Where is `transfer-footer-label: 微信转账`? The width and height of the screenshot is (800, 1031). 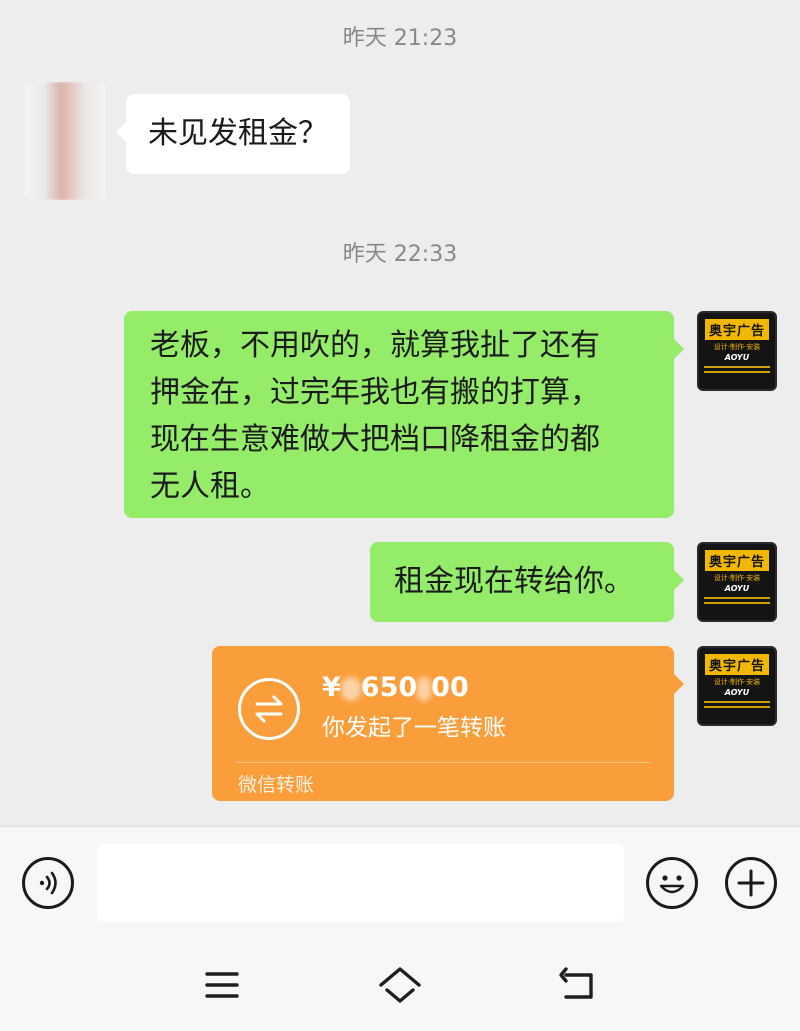
transfer-footer-label: 微信转账 is located at coordinates (276, 785).